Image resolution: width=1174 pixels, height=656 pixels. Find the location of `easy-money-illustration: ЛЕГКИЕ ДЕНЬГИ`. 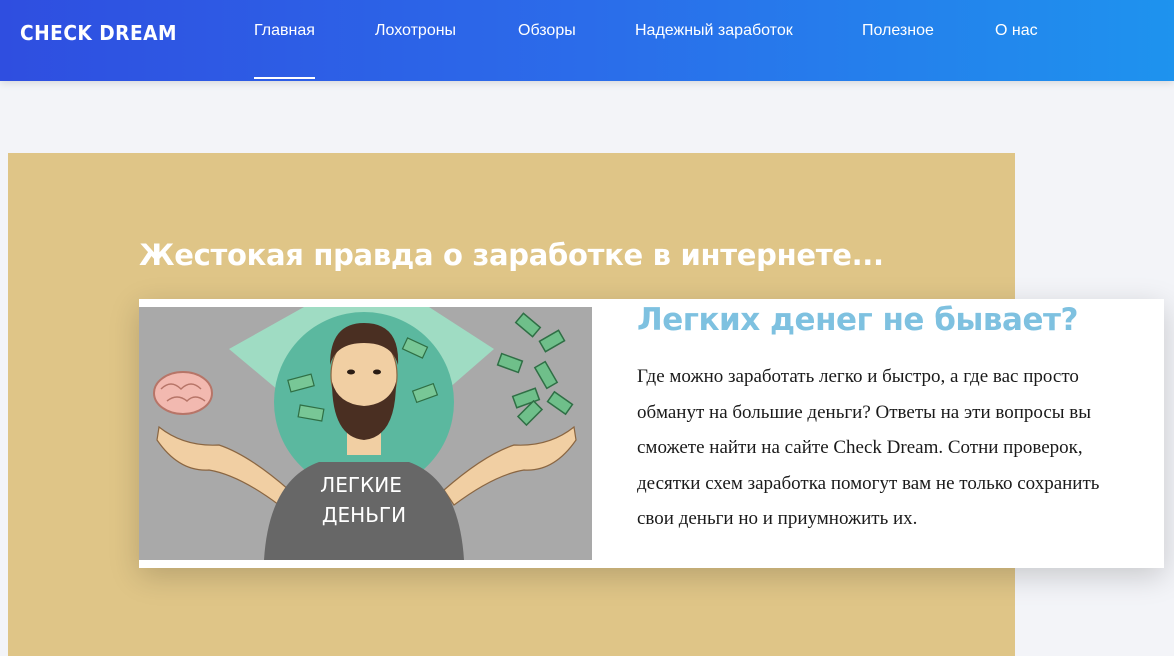

easy-money-illustration: ЛЕГКИЕ ДЕНЬГИ is located at coordinates (365, 433).